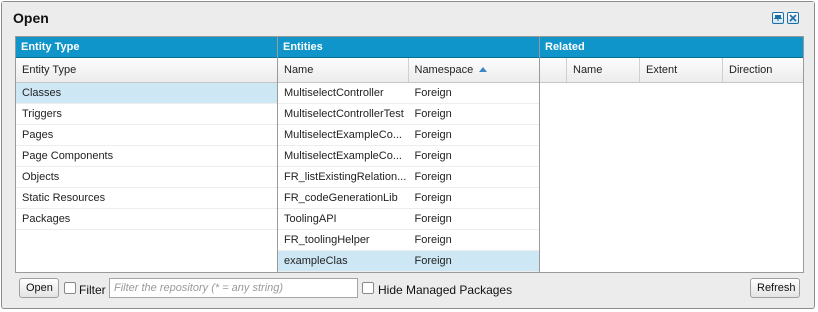 This screenshot has width=818, height=312. What do you see at coordinates (334, 93) in the screenshot?
I see `entity-name-cell: MultiselectController` at bounding box center [334, 93].